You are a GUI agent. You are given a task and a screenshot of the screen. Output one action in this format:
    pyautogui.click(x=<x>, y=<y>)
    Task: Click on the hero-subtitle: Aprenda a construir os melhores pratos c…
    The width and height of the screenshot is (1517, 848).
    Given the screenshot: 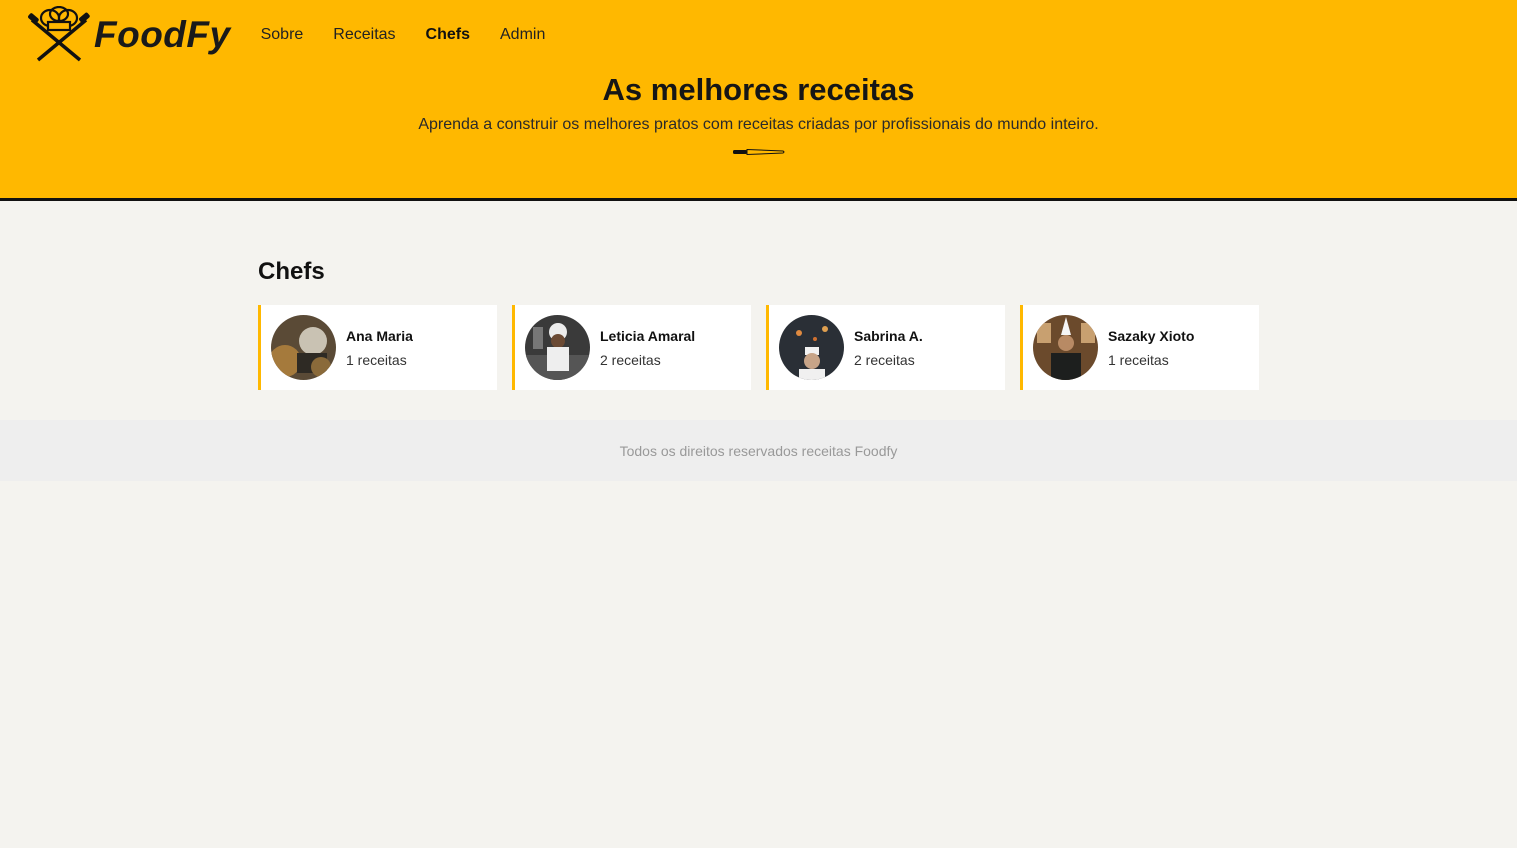 What is the action you would take?
    pyautogui.click(x=758, y=124)
    